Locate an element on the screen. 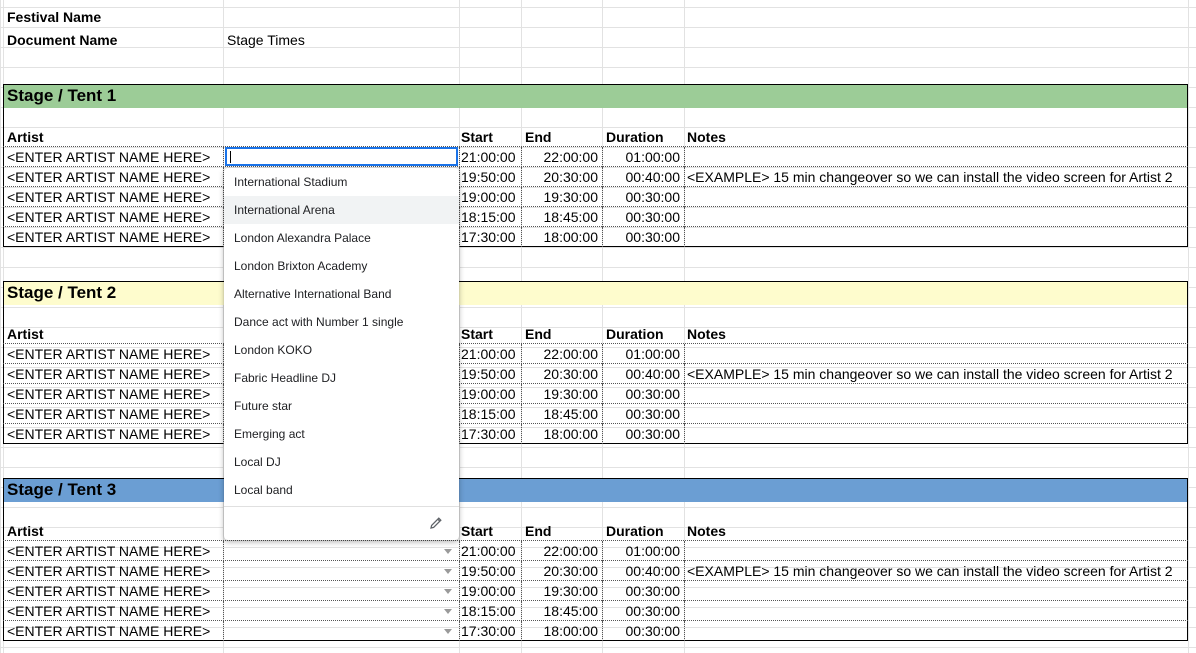 This screenshot has width=1196, height=653. dropdown-option: Dance act with Number 1 single is located at coordinates (341, 322).